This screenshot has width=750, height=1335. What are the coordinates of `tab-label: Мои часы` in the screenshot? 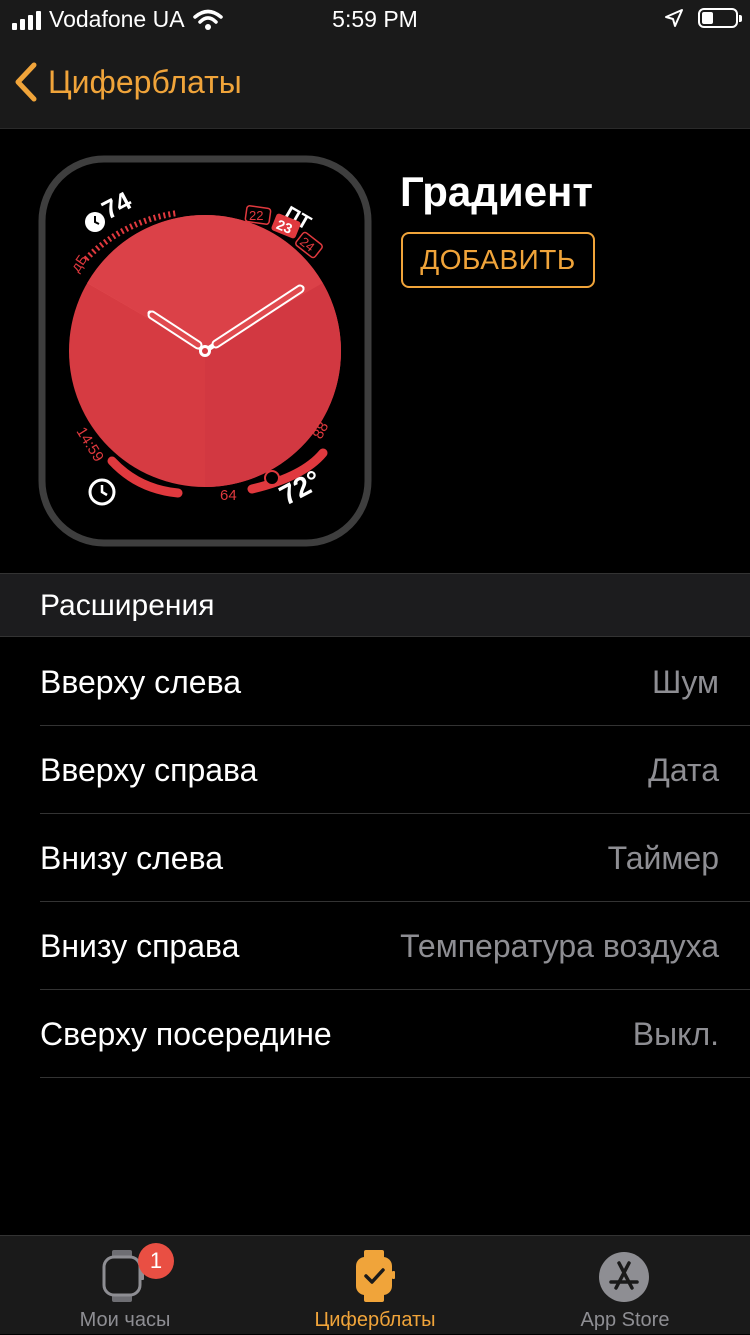 It's located at (125, 1320).